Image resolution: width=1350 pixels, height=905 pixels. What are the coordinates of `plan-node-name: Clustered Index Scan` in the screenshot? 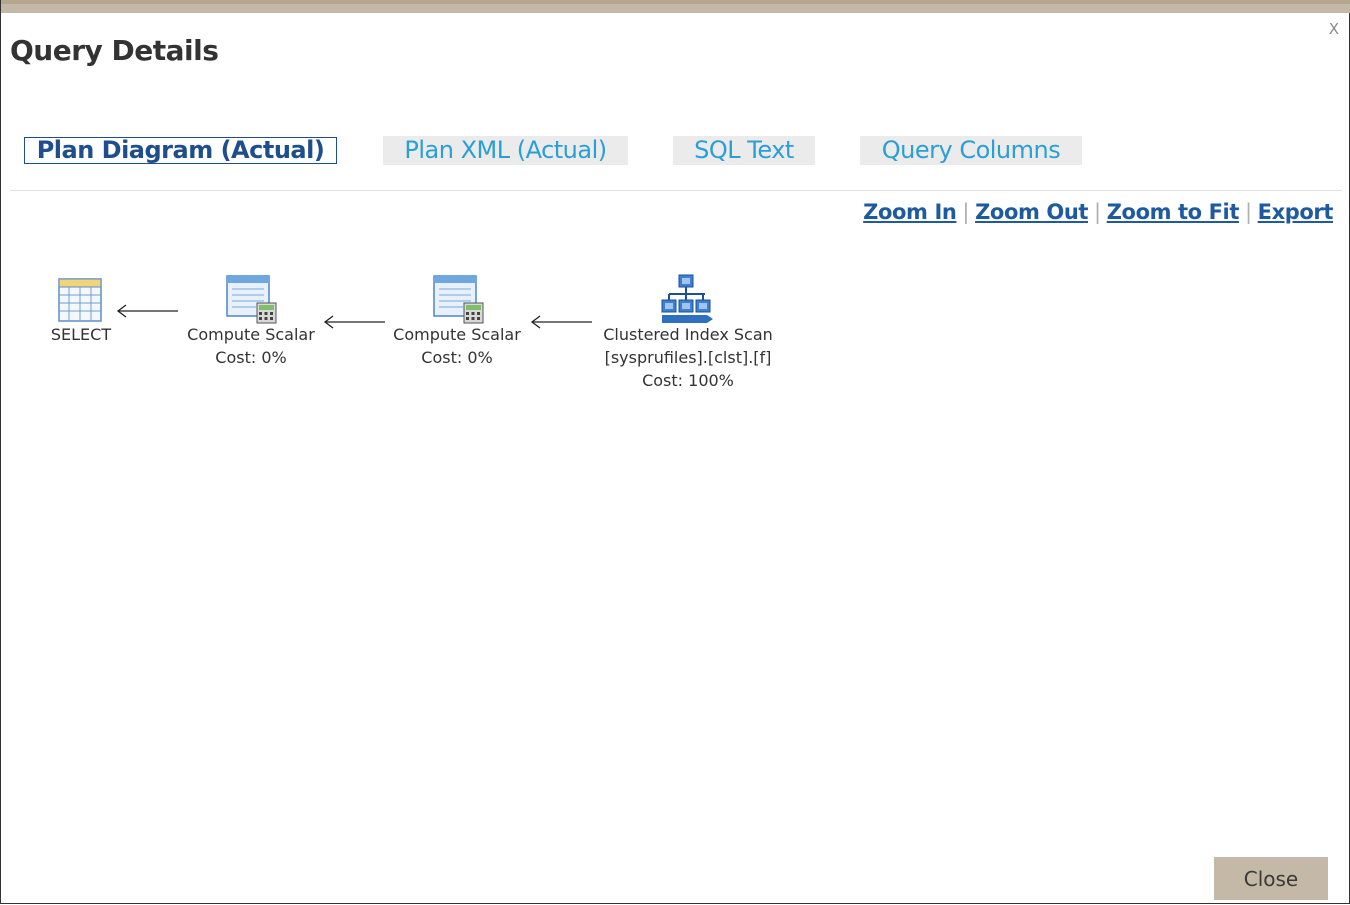 It's located at (688, 334).